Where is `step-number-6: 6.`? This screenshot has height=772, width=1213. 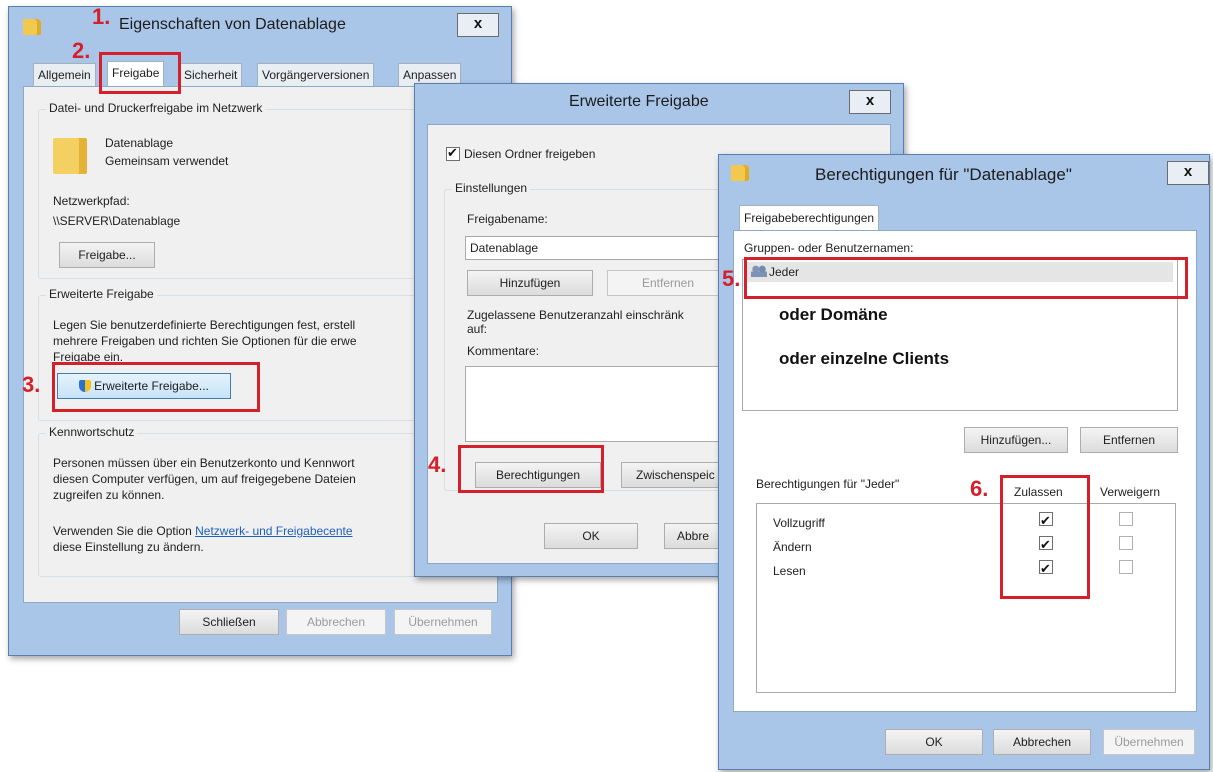 step-number-6: 6. is located at coordinates (979, 488).